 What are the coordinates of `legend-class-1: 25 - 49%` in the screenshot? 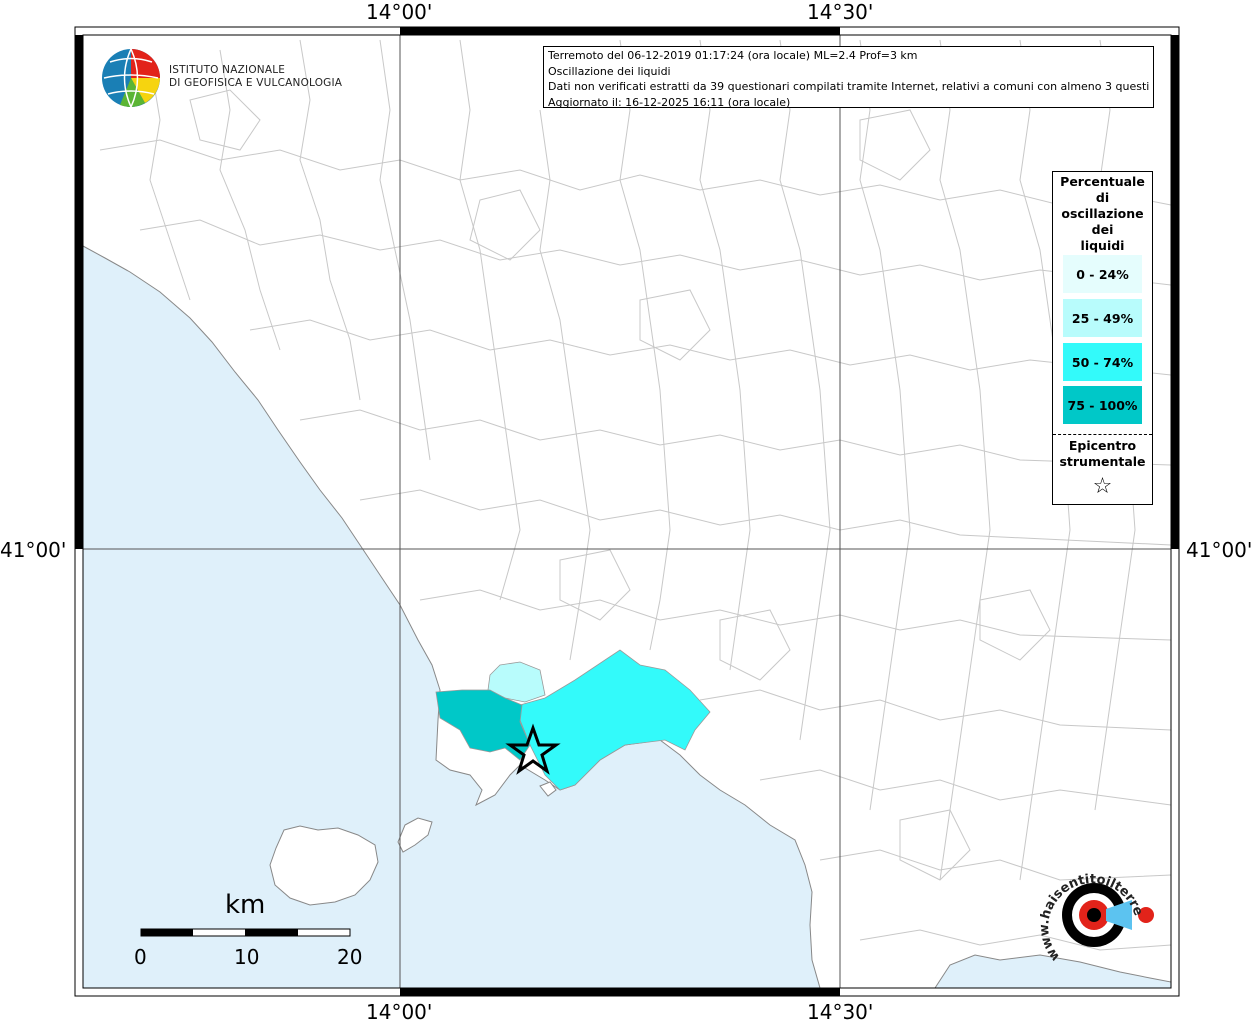 It's located at (1102, 318).